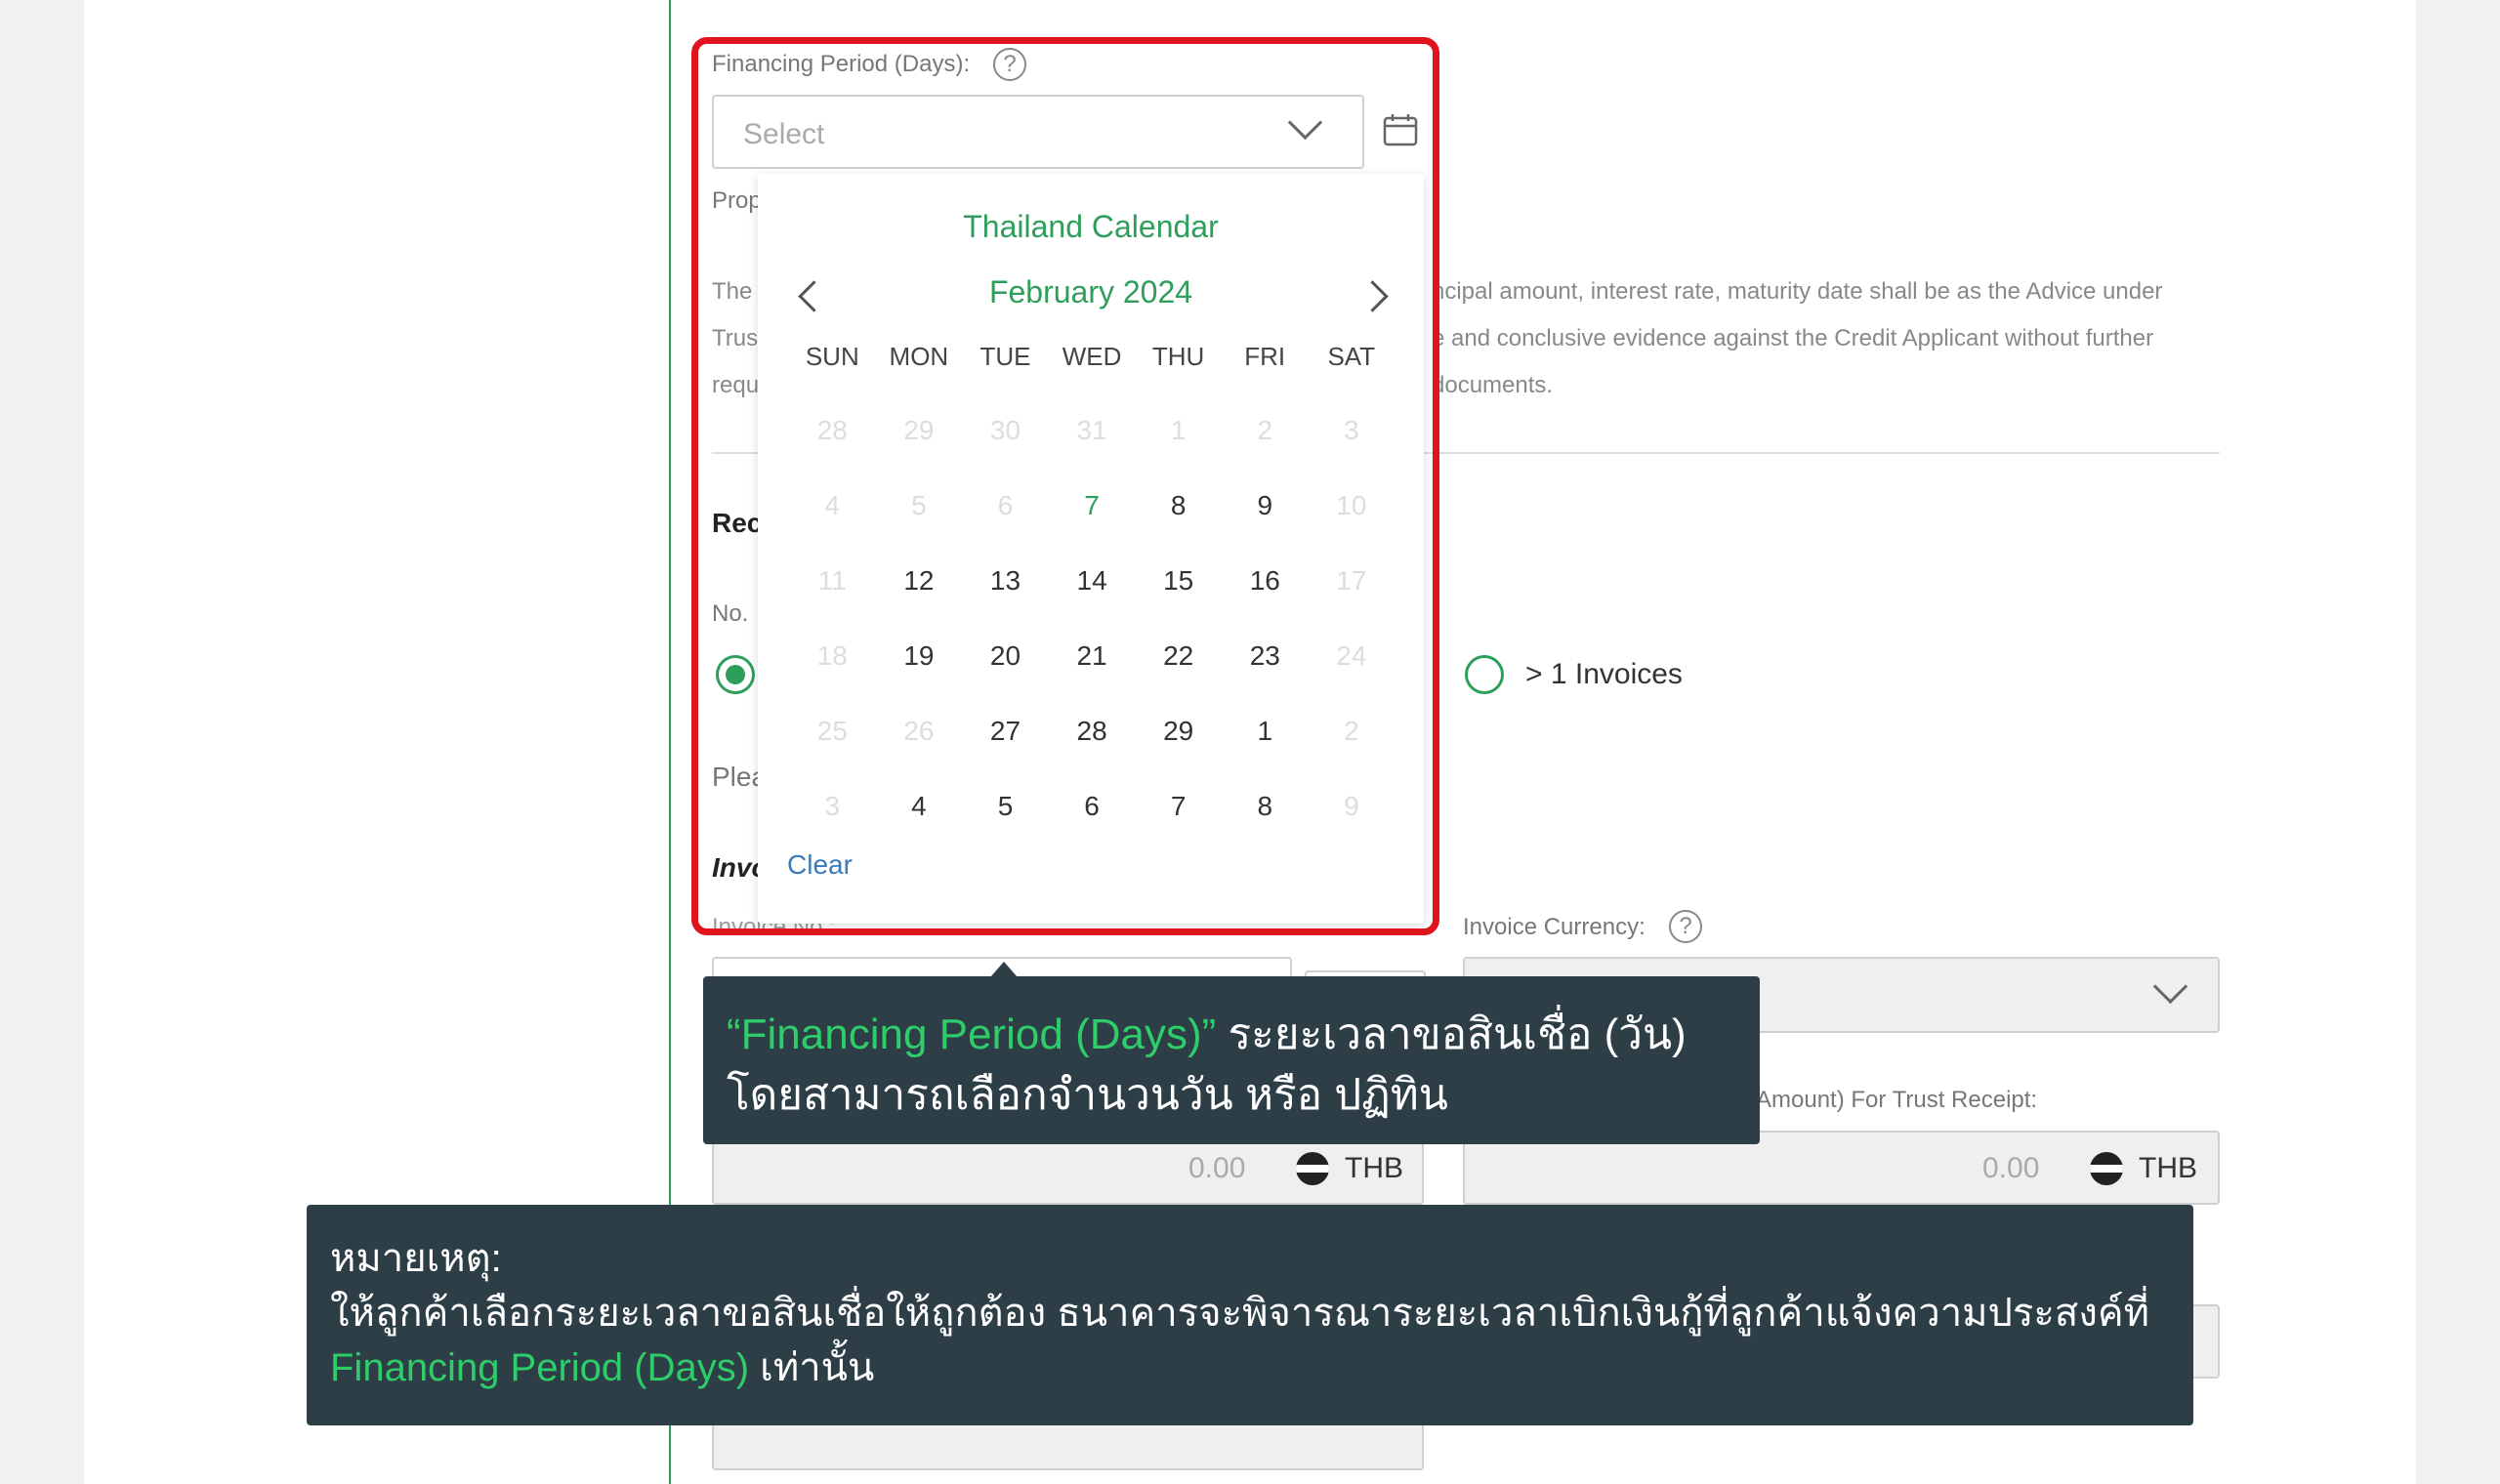 Image resolution: width=2500 pixels, height=1484 pixels. What do you see at coordinates (1484, 675) in the screenshot?
I see `multiple-invoices-radio` at bounding box center [1484, 675].